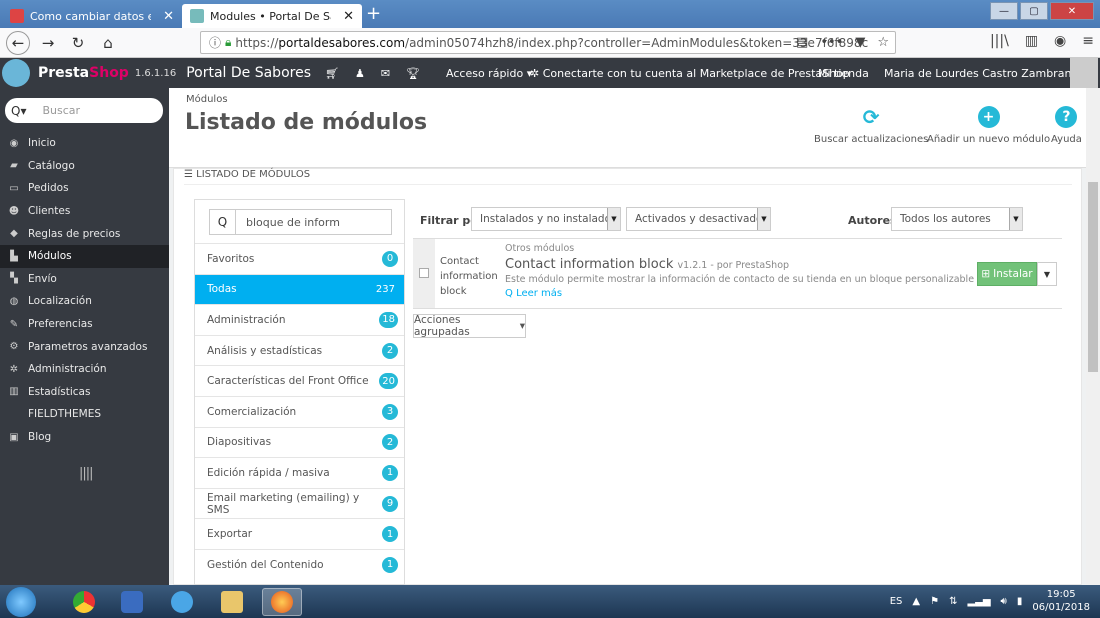 The image size is (1100, 618). Describe the element at coordinates (182, 602) in the screenshot. I see `ie-app-icon` at that location.